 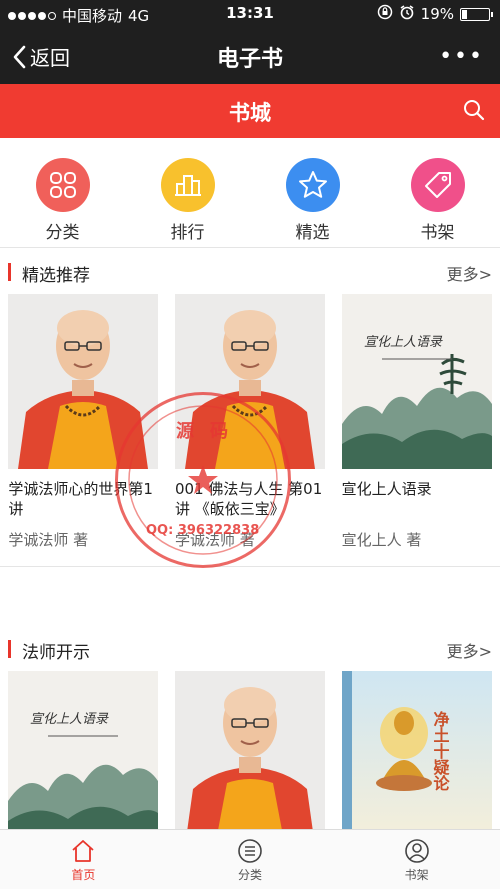 I want to click on category-item-featured: 精选, so click(x=313, y=192).